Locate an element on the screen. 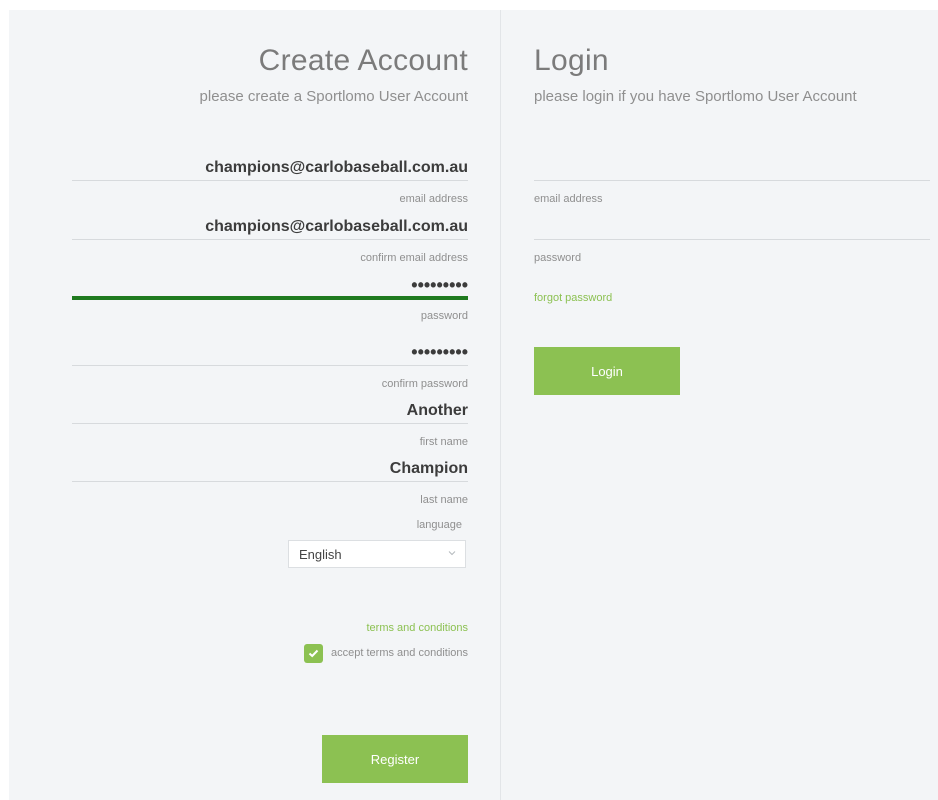 The height and width of the screenshot is (800, 938). language-label: language is located at coordinates (439, 525).